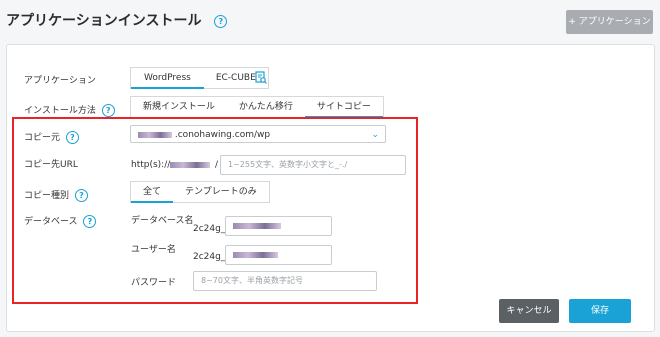 Image resolution: width=660 pixels, height=337 pixels. Describe the element at coordinates (179, 107) in the screenshot. I see `tab-new-install: 新規インストール` at that location.